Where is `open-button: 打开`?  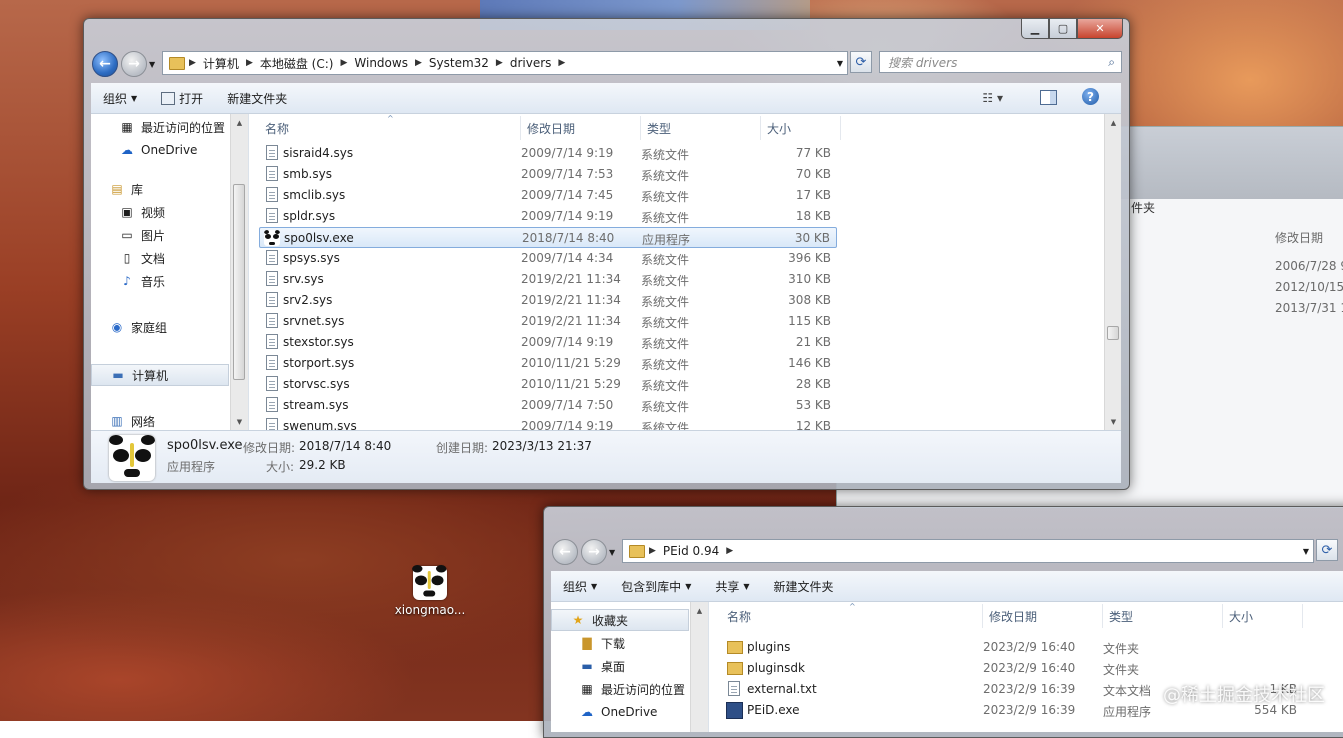 open-button: 打开 is located at coordinates (182, 98).